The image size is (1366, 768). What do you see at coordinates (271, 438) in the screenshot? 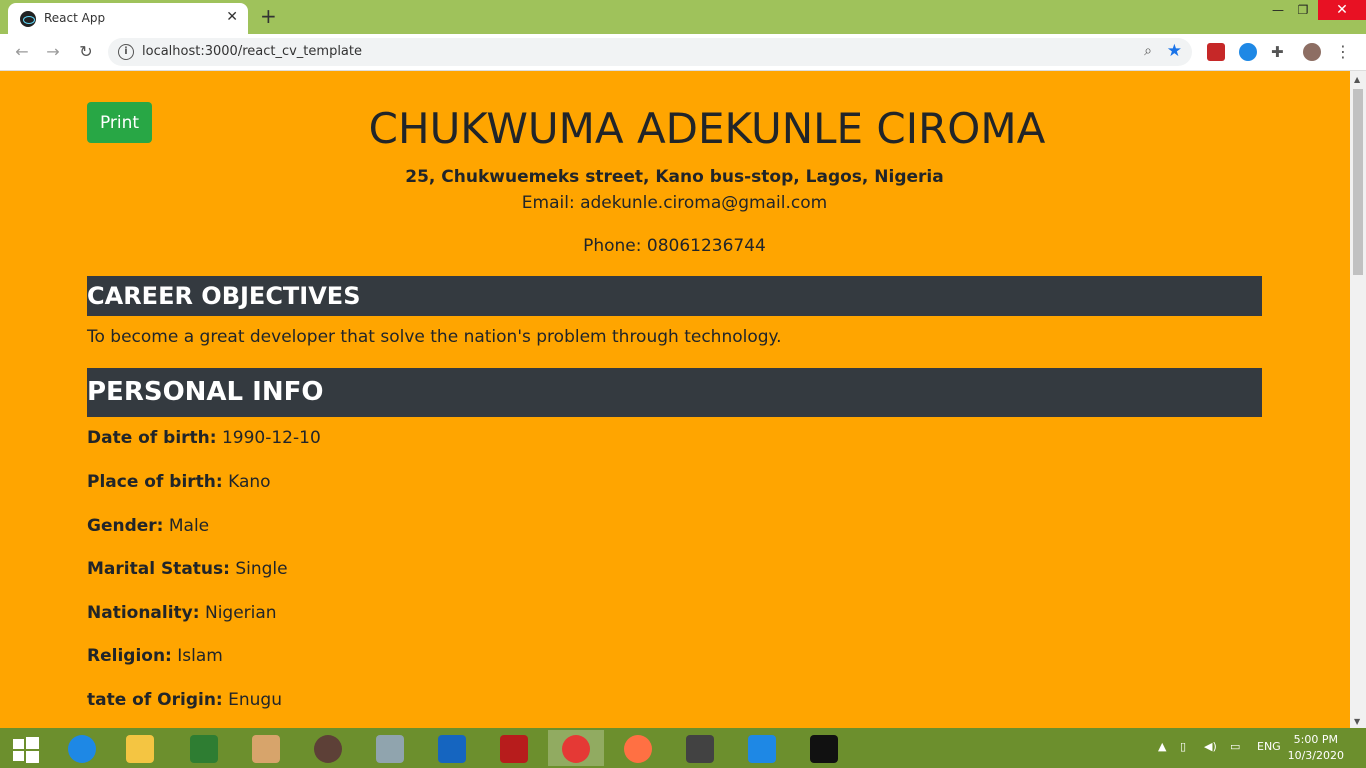
I see `info-value: 1990-12-10` at bounding box center [271, 438].